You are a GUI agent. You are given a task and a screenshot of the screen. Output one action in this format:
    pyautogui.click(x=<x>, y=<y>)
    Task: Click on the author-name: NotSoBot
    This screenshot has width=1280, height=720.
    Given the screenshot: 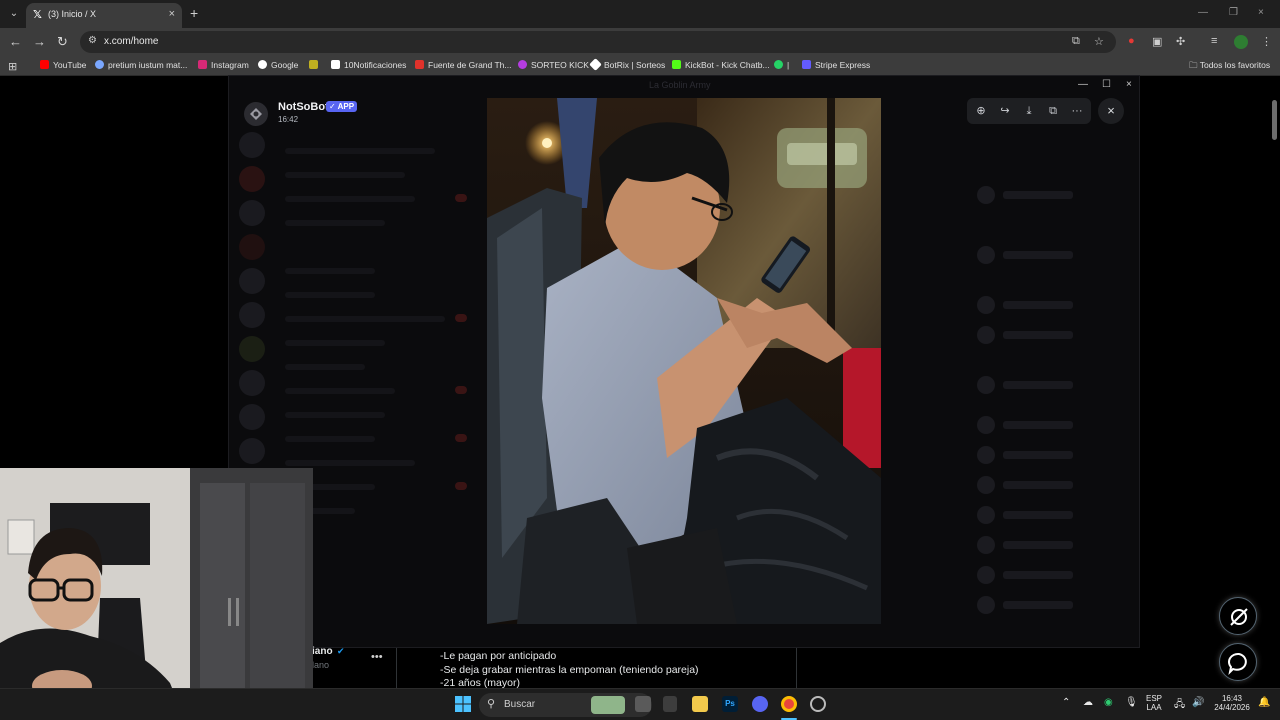 What is the action you would take?
    pyautogui.click(x=303, y=107)
    